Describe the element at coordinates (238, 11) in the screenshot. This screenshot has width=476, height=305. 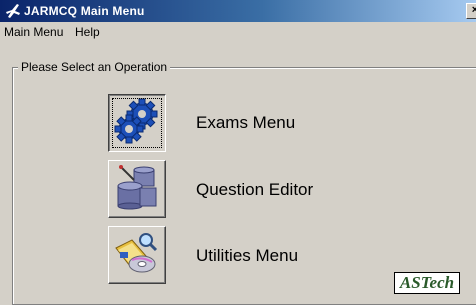
I see `title-bar: JARMCQ Main Menu ×` at that location.